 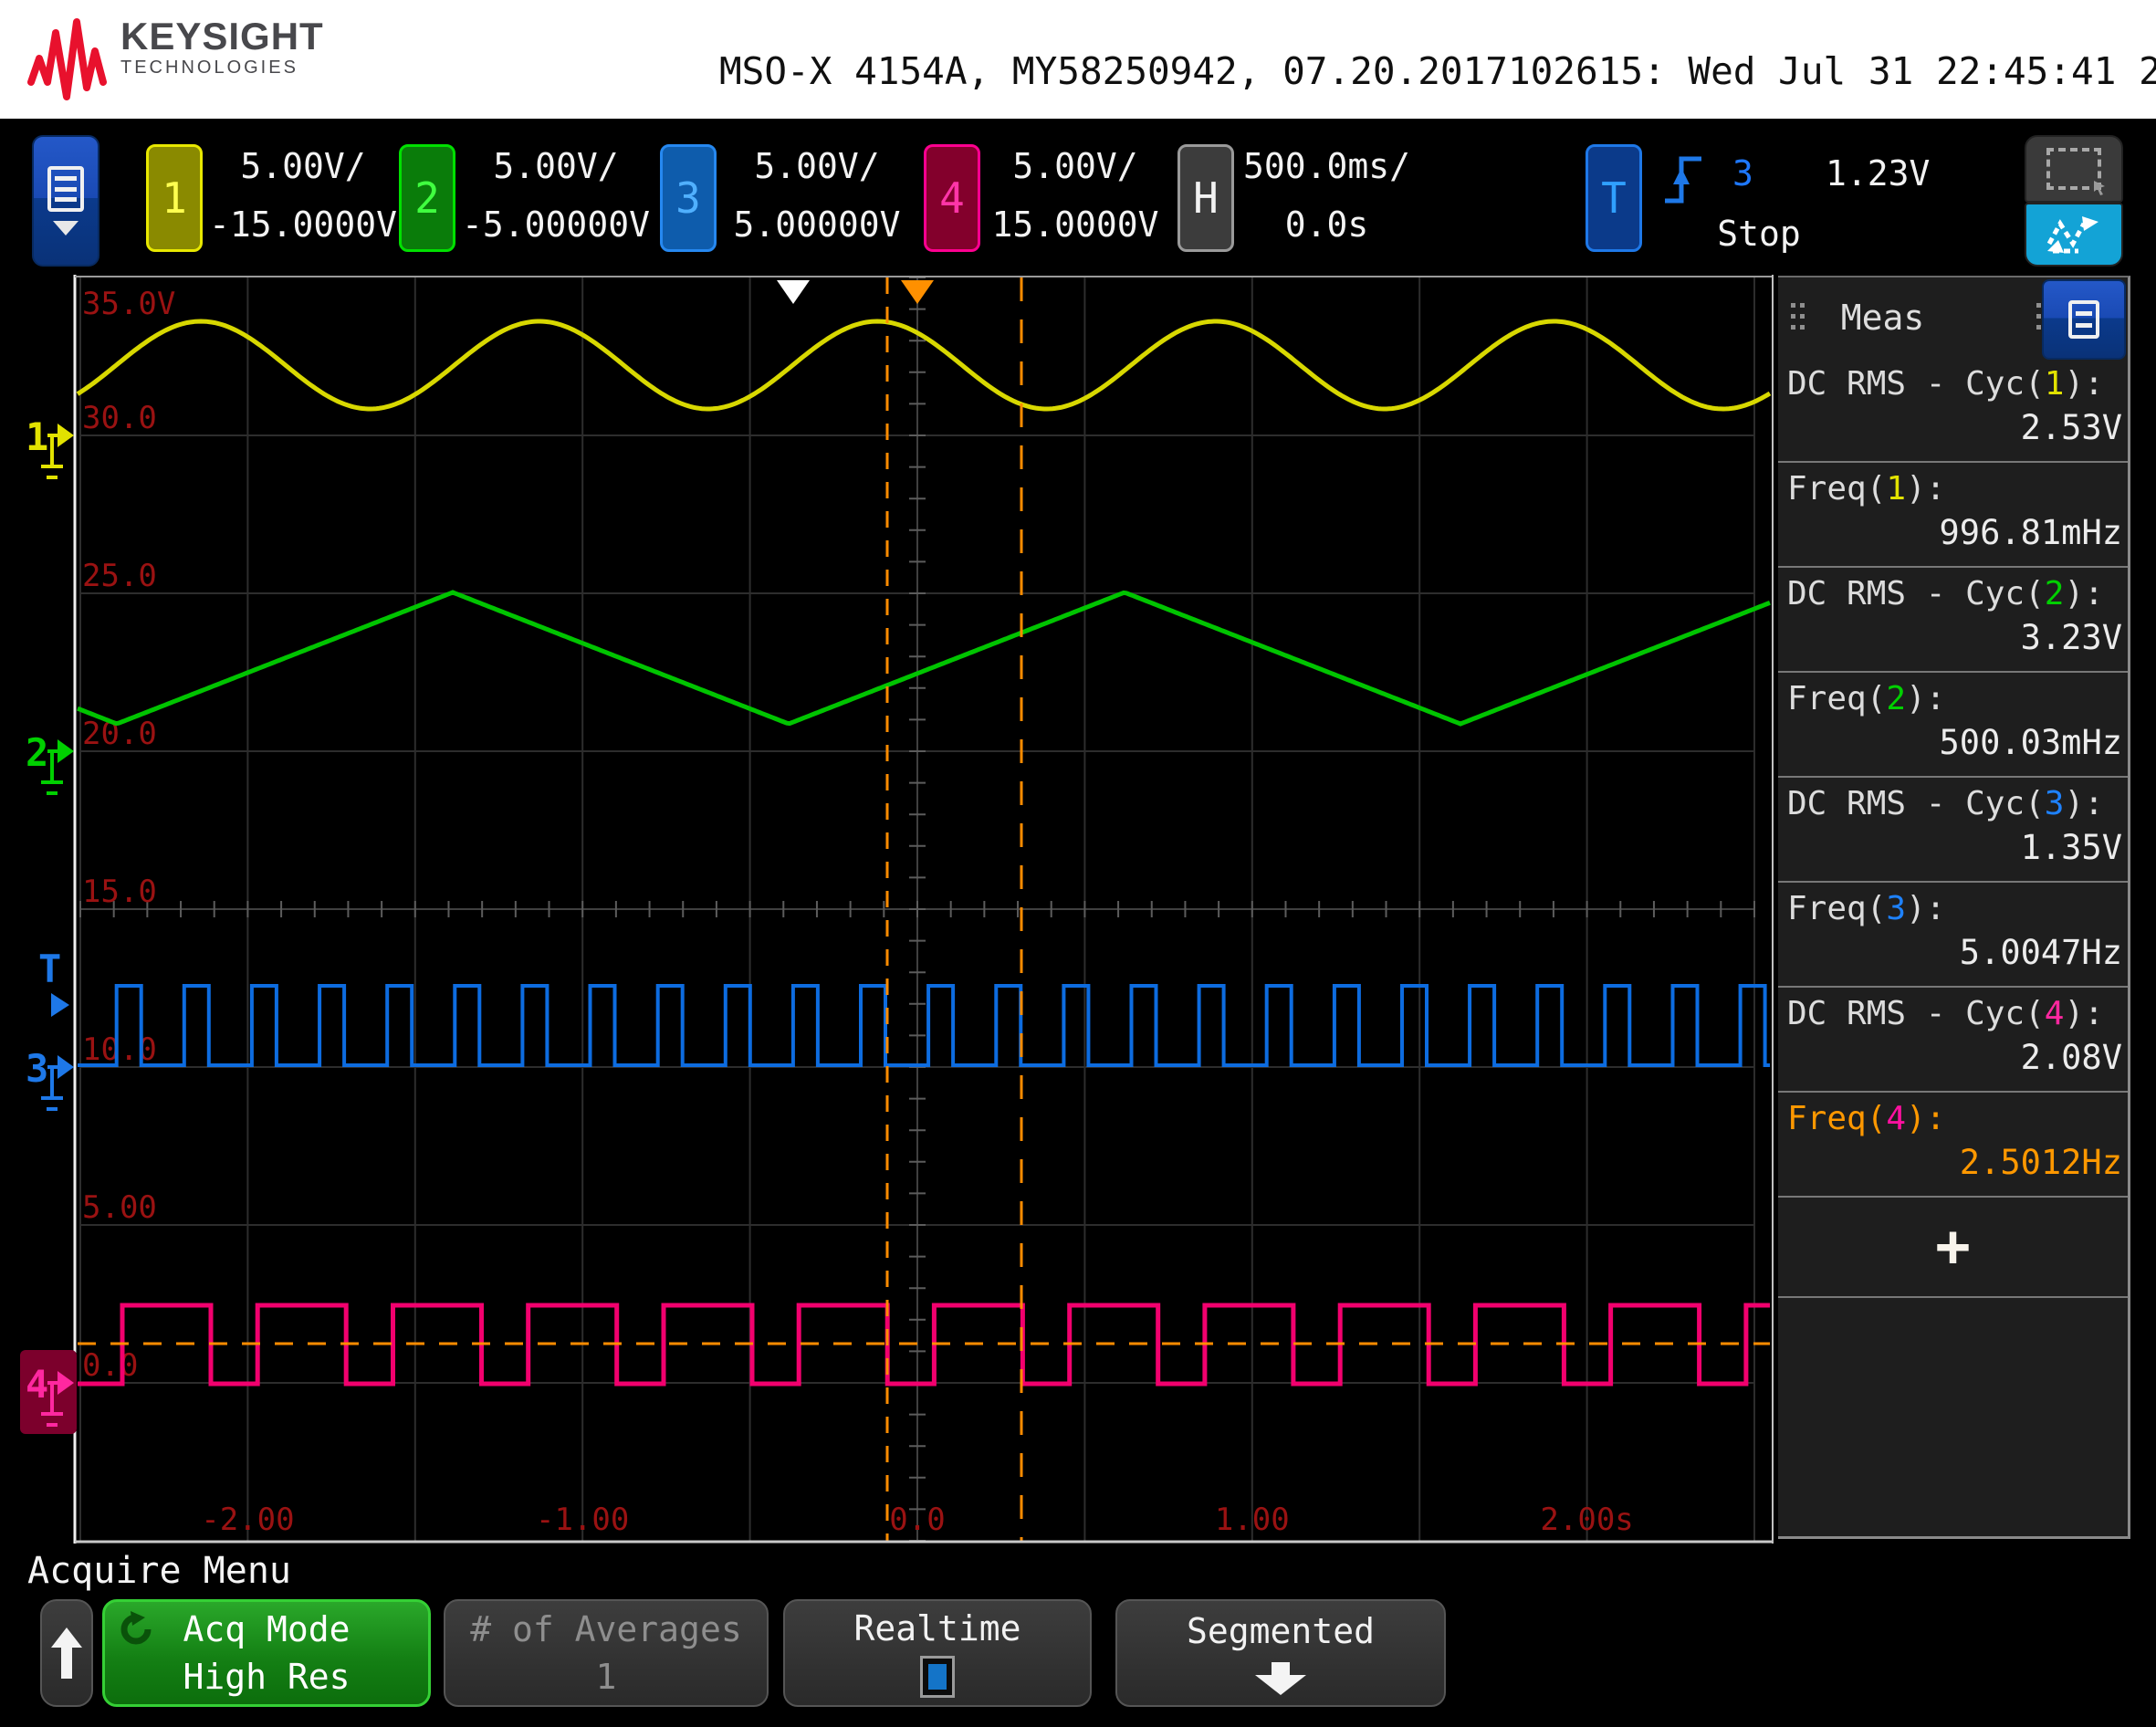 I want to click on trigger-level-marker-arrow, so click(x=60, y=1005).